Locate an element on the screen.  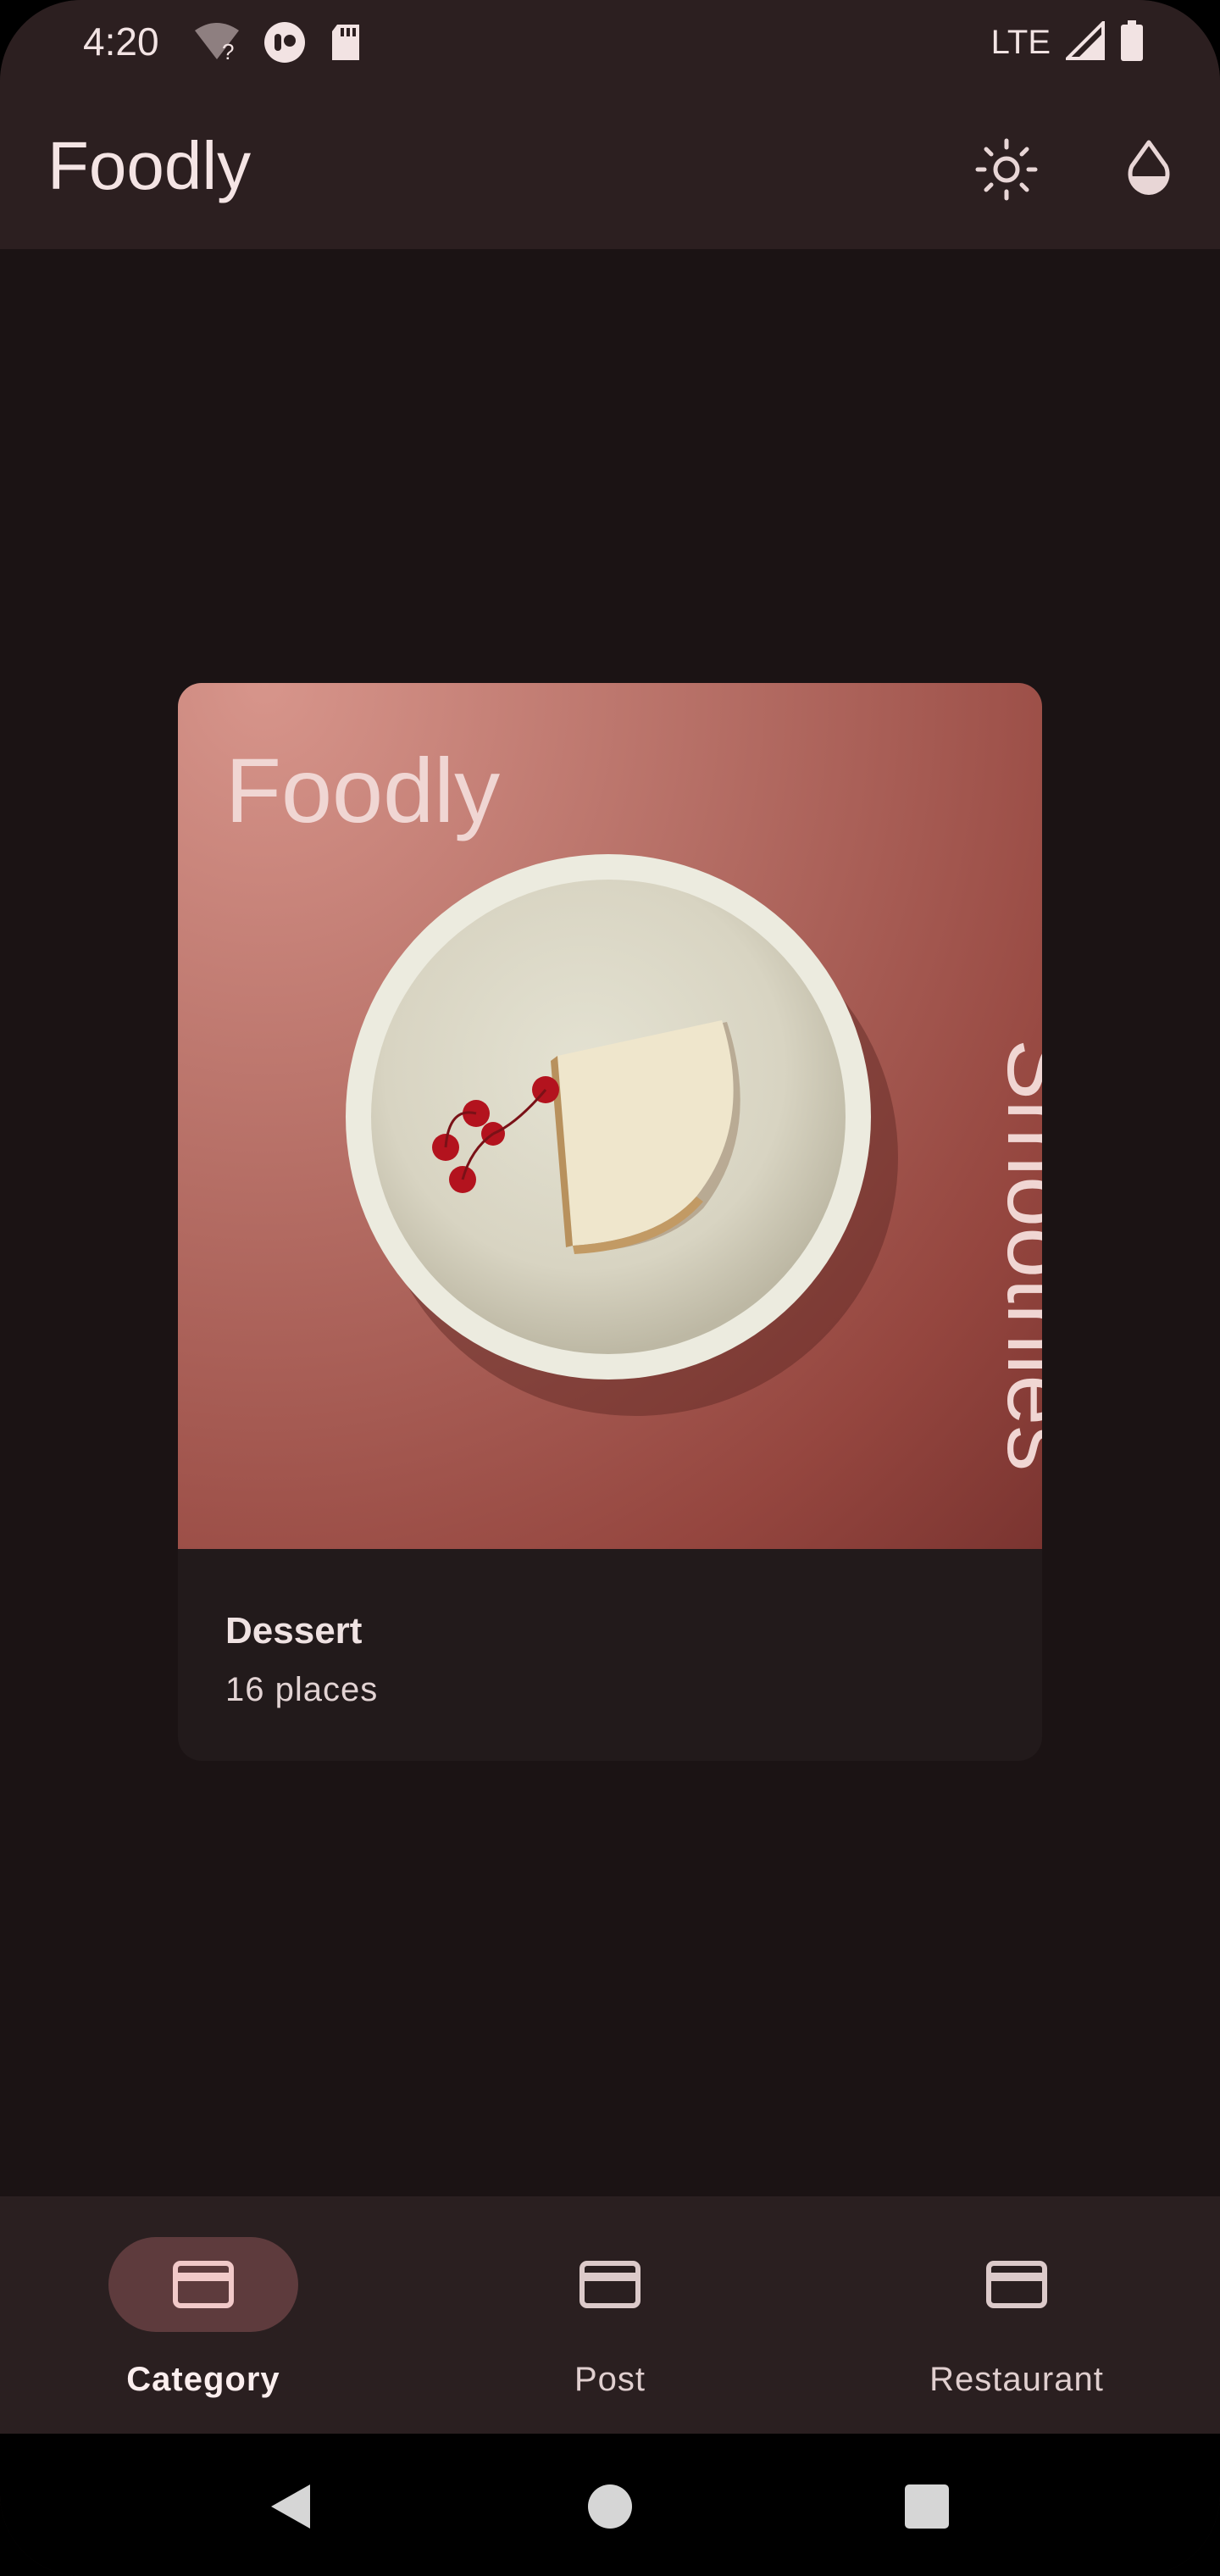
image-brand-text: Foodly is located at coordinates (363, 790).